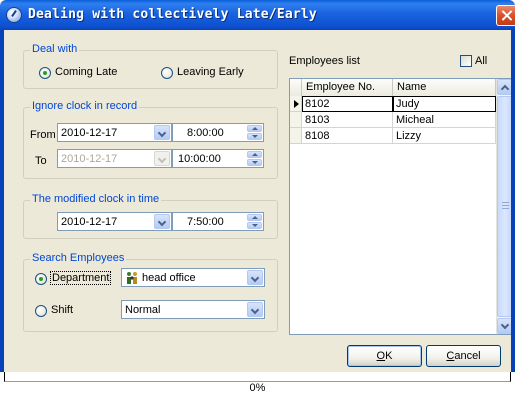  I want to click on modified-clock-title: The modified clock in time, so click(96, 199).